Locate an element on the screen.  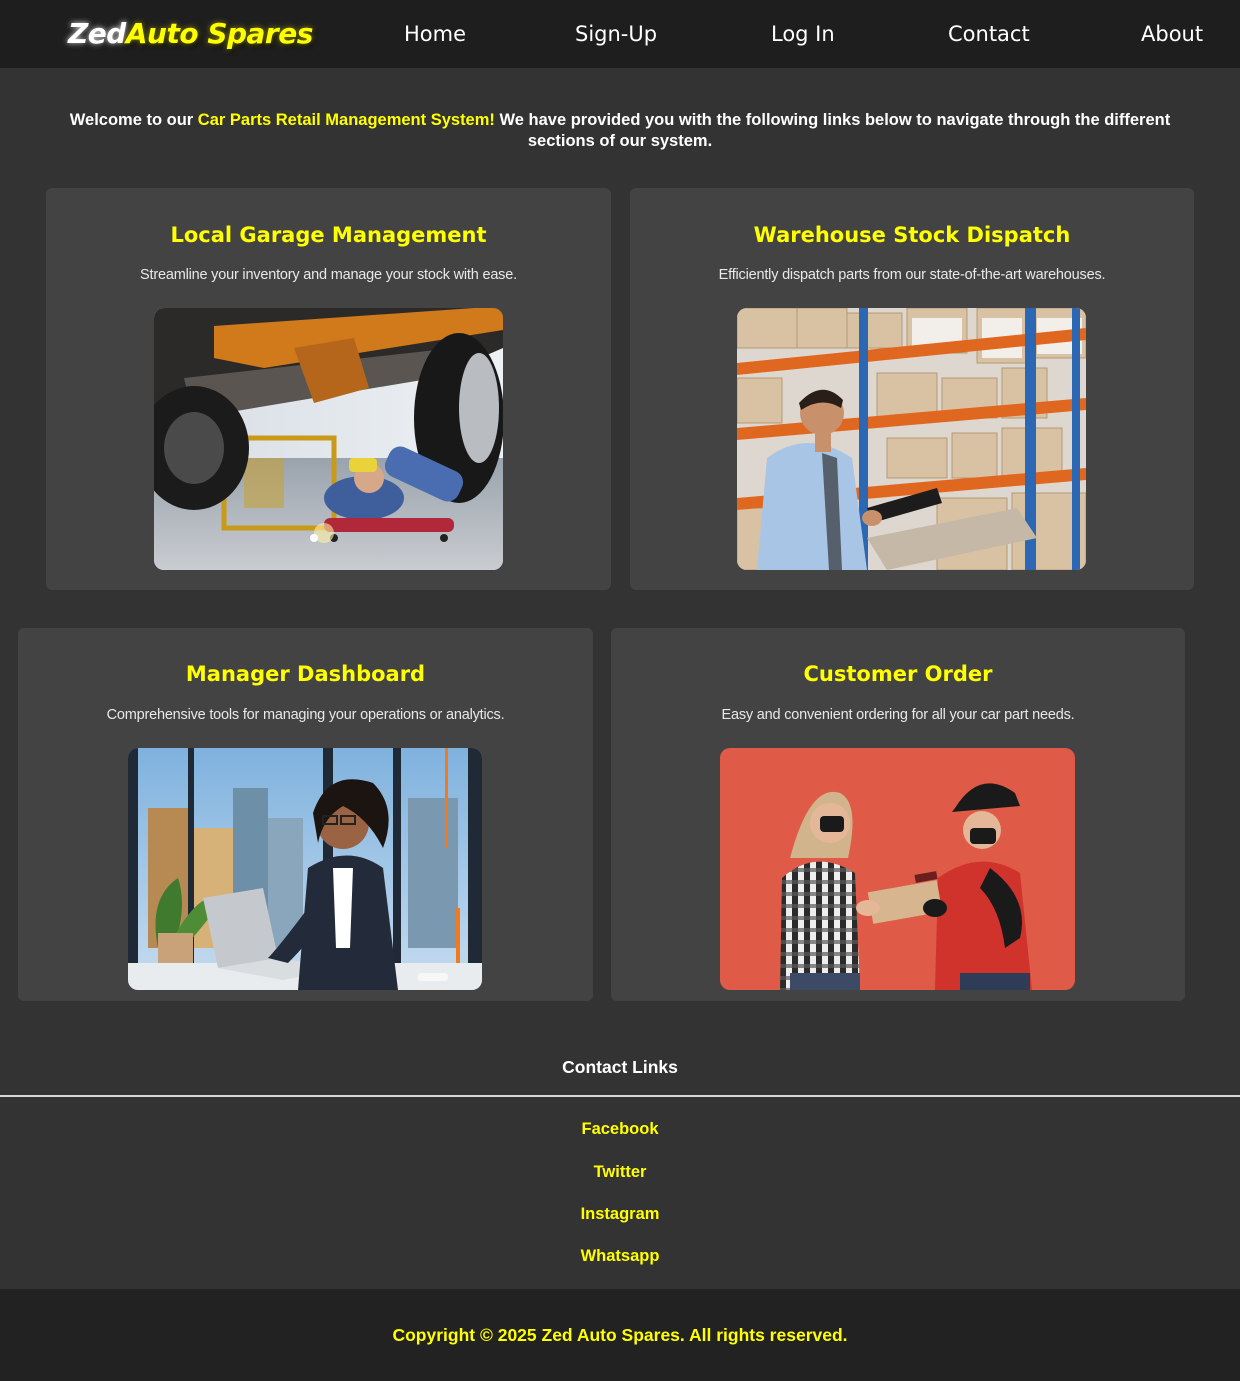
section-divider is located at coordinates (620, 1096).